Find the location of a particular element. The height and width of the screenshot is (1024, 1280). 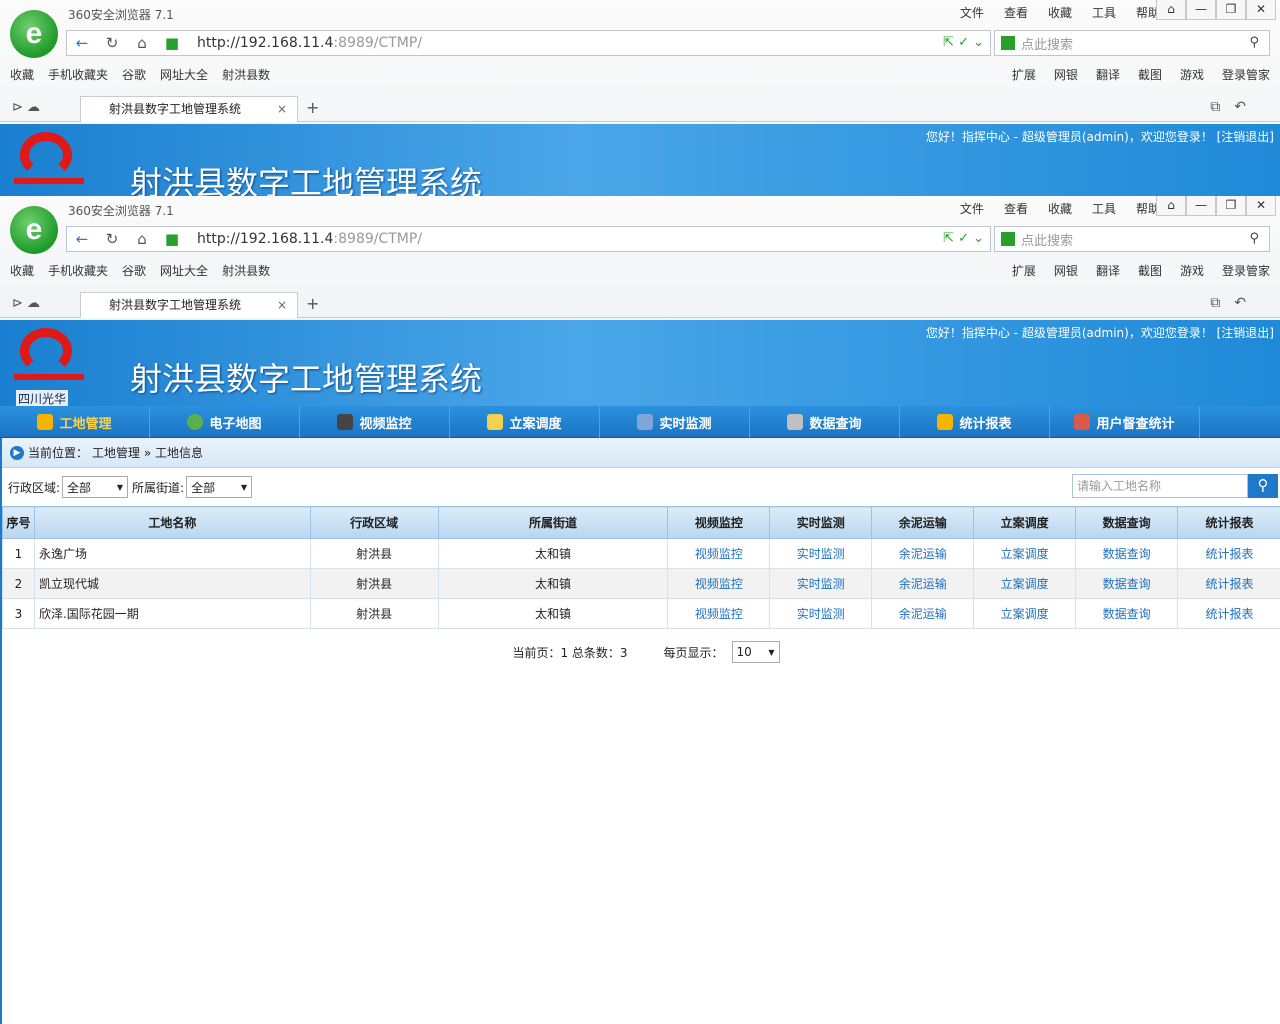

nav-user-stats: 用户督查统计 is located at coordinates (1125, 422).